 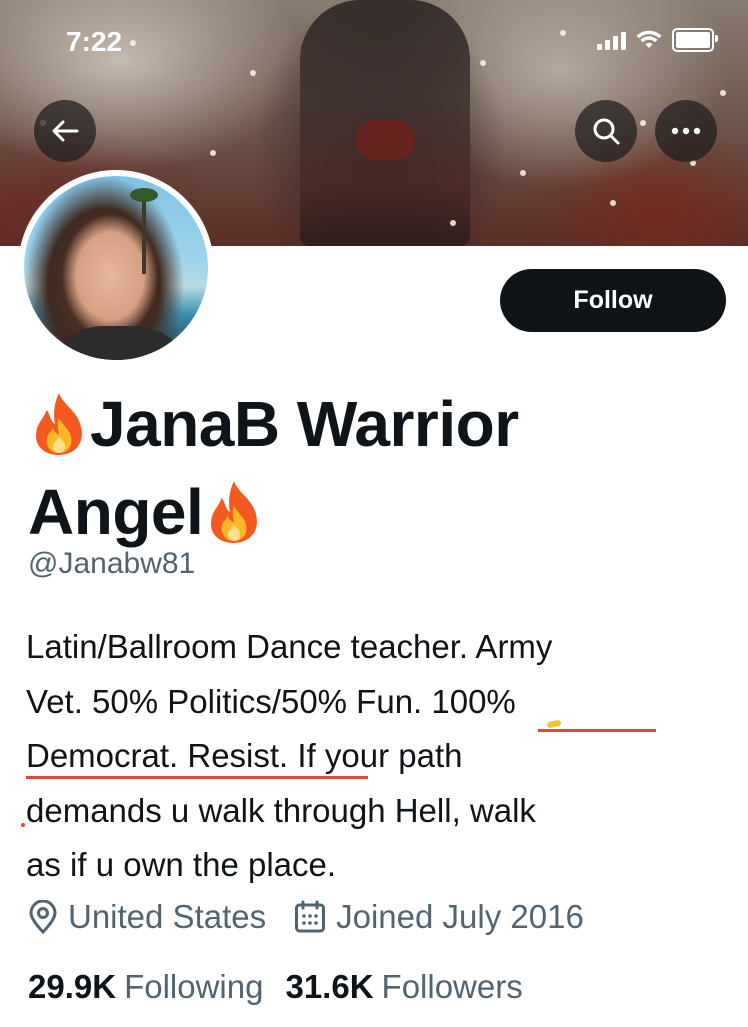 I want to click on avatar-photo, so click(x=116, y=268).